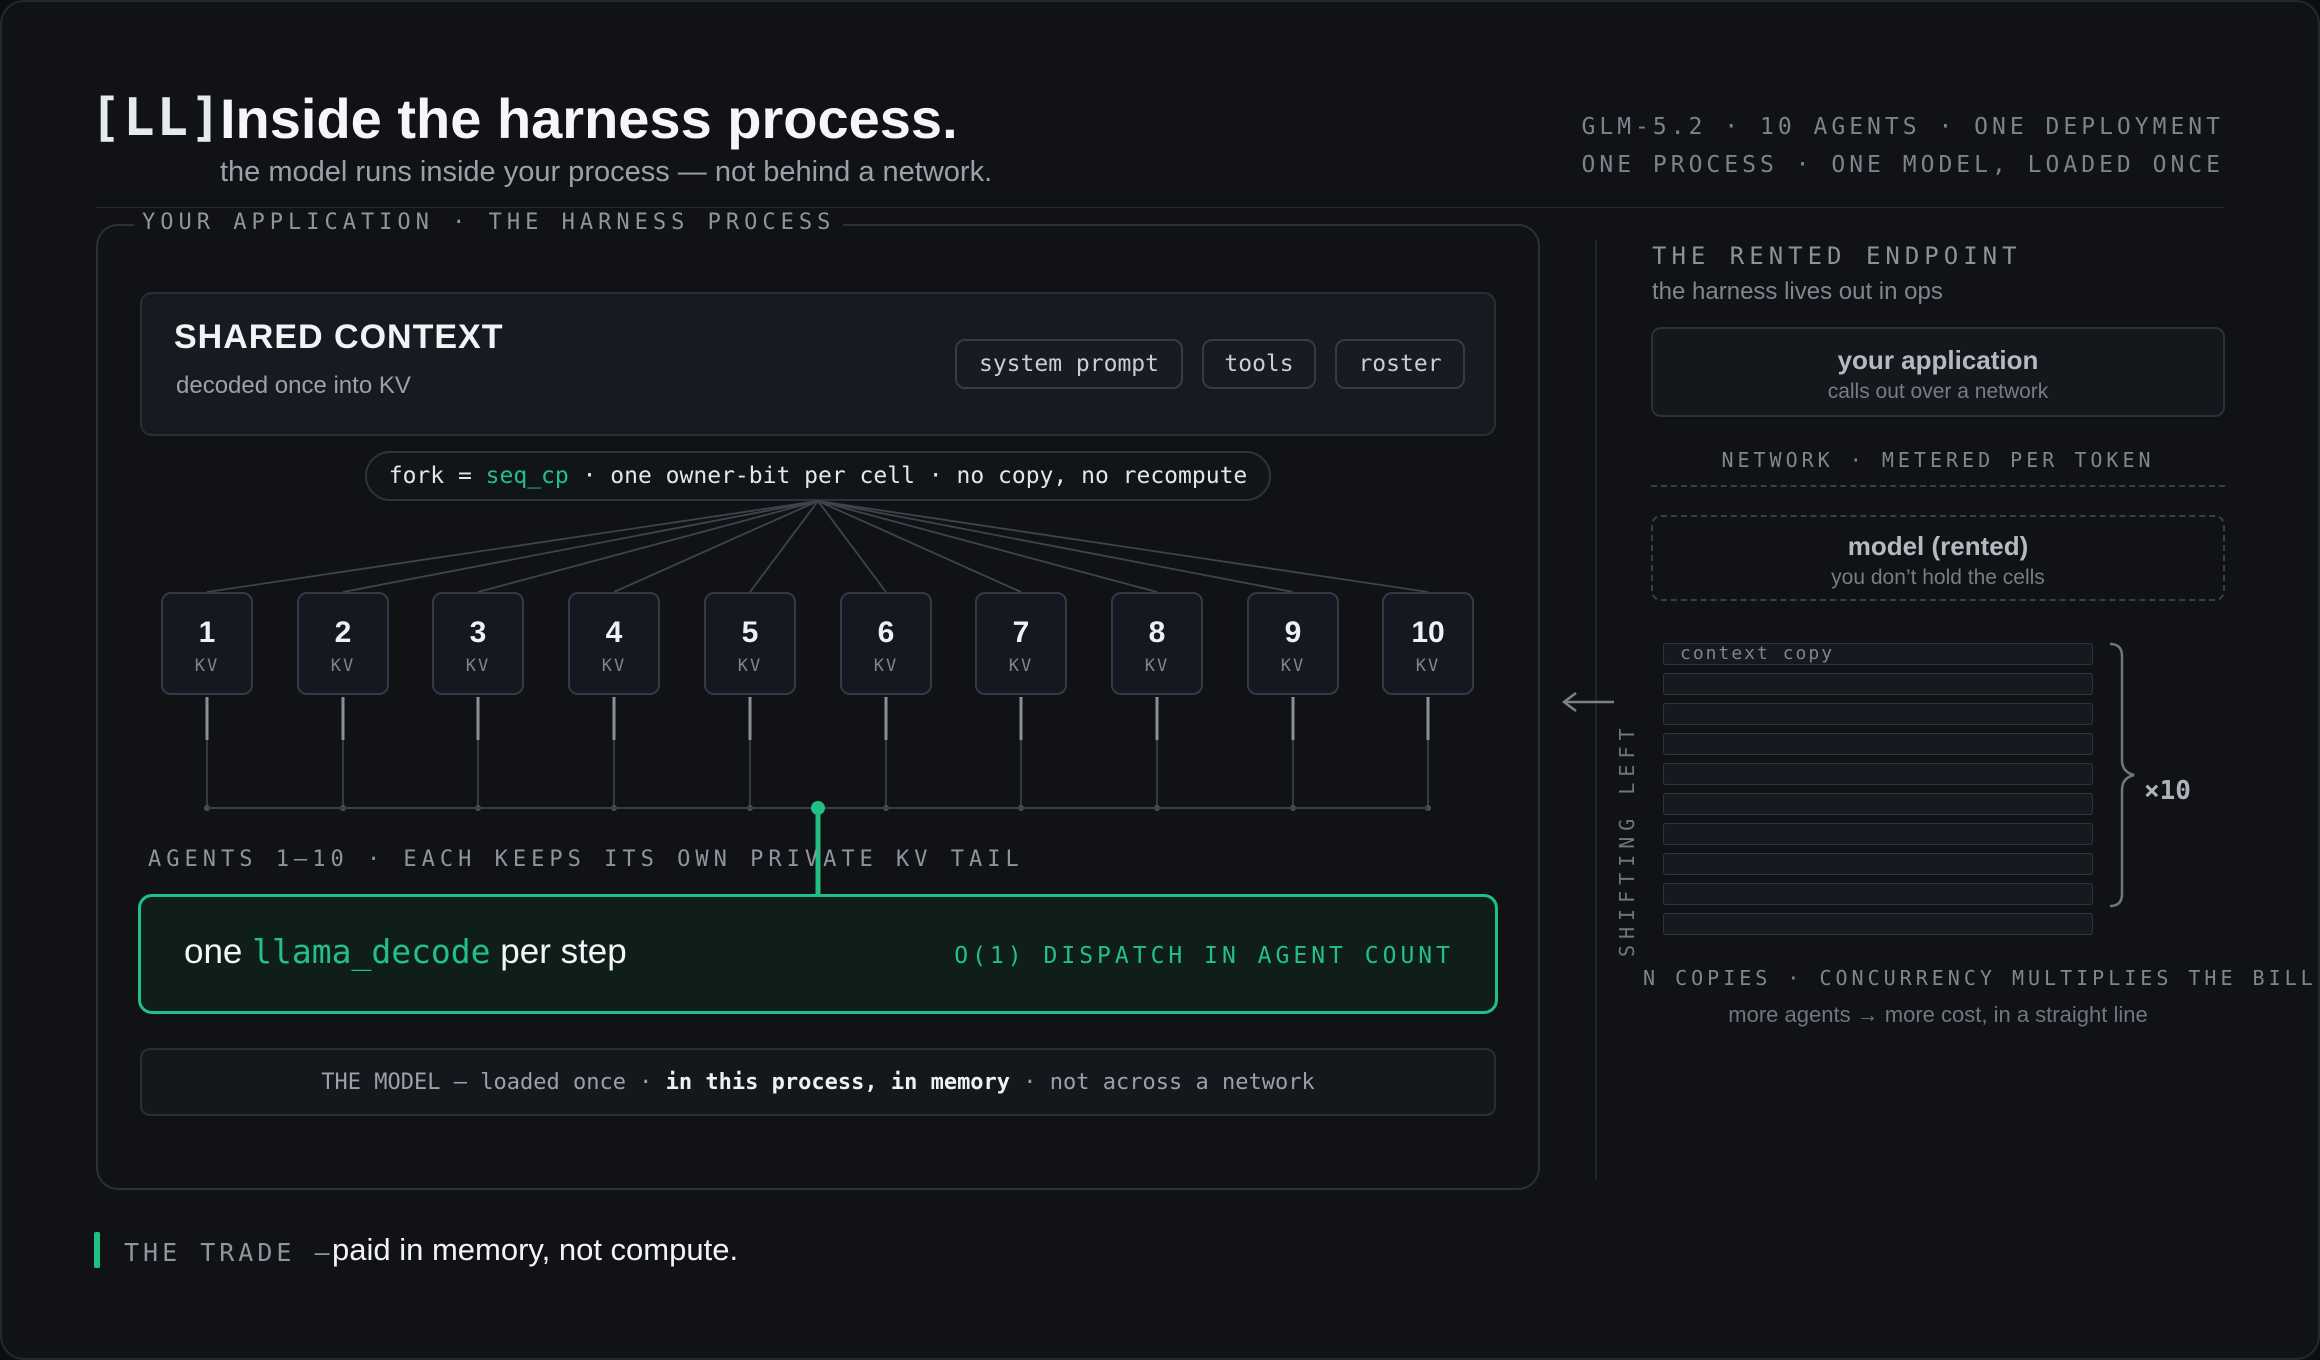 This screenshot has width=2320, height=1360. I want to click on rented-endpoint-subtitle: the harness lives out in ops, so click(1797, 291).